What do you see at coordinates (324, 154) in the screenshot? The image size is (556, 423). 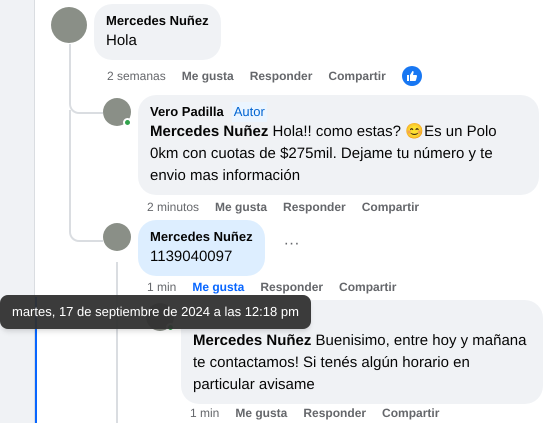 I see `comment-text: Mercedes Nuñez Hola!! como estas? 😊Es un Polo 0km con cuotas de $275mil. Dejame tu número y te envio mas información` at bounding box center [324, 154].